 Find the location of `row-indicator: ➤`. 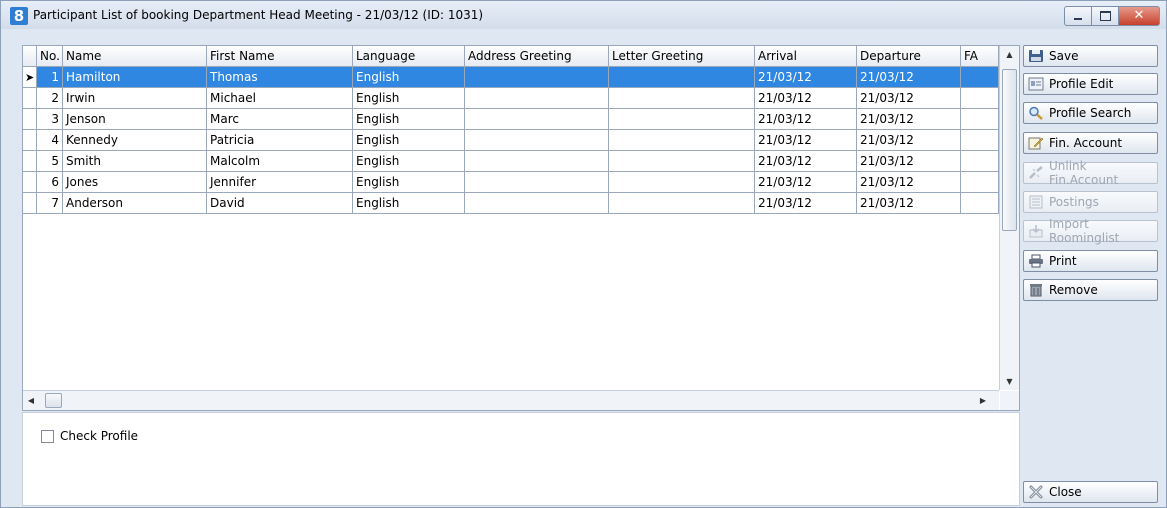

row-indicator: ➤ is located at coordinates (30, 77).